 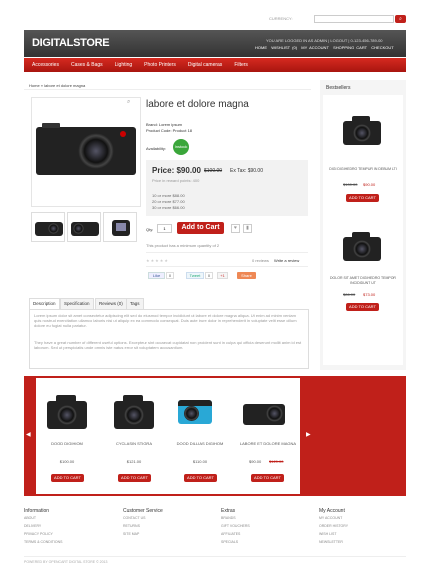 I want to click on compare-icon: ▮, so click(x=247, y=228).